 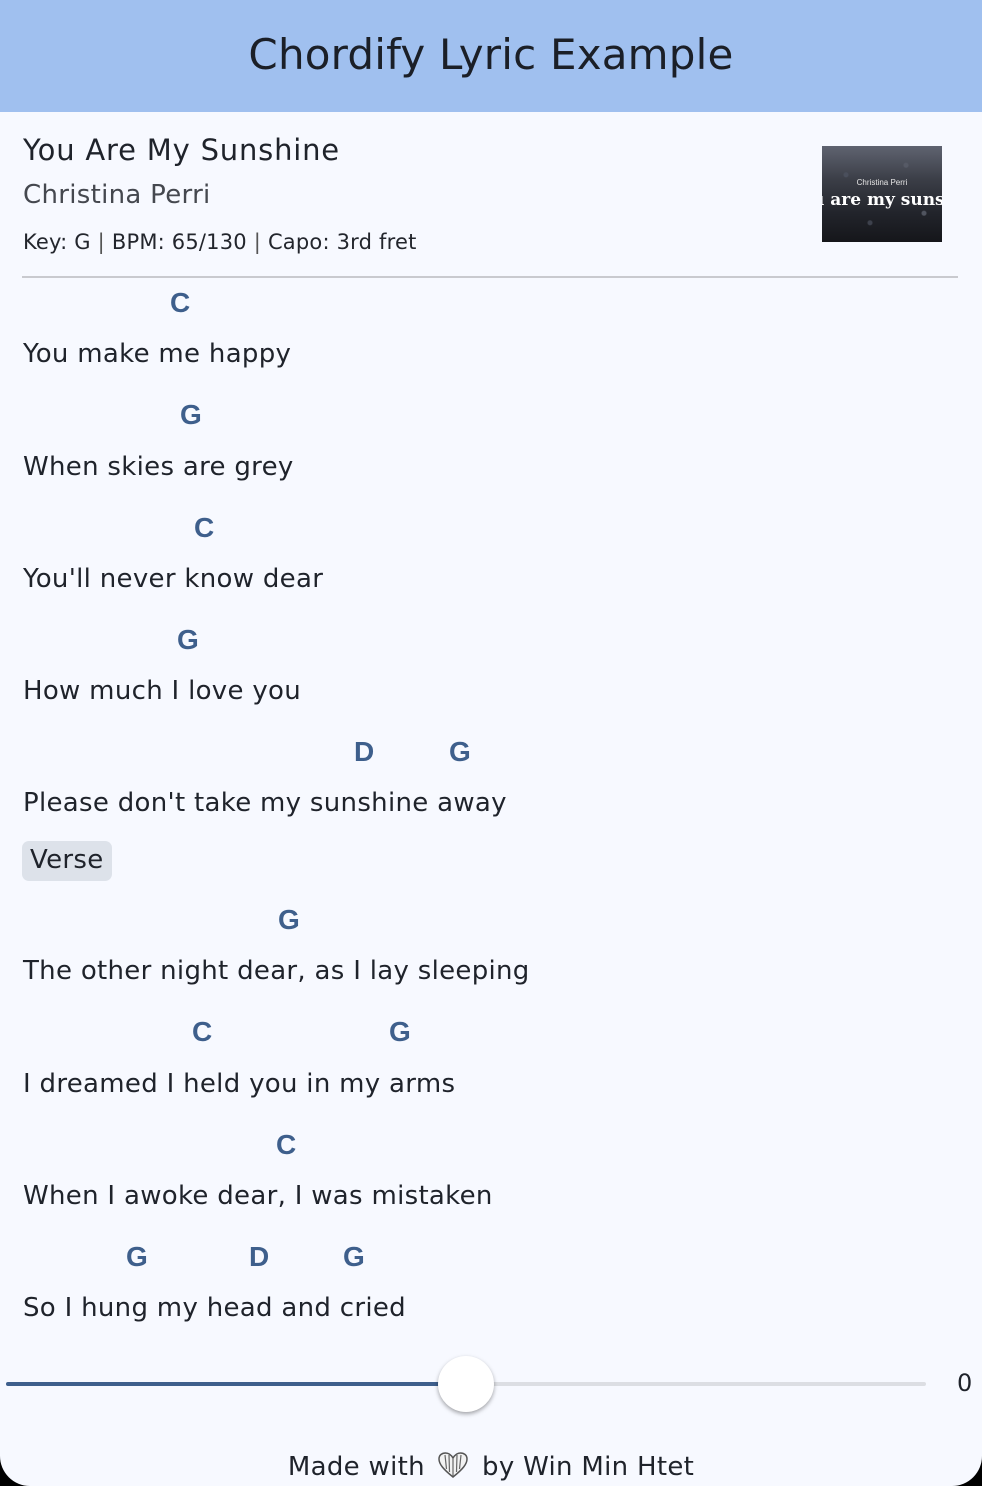 I want to click on lyric-line: When I awoke dear, I was mistaken, so click(x=258, y=1196).